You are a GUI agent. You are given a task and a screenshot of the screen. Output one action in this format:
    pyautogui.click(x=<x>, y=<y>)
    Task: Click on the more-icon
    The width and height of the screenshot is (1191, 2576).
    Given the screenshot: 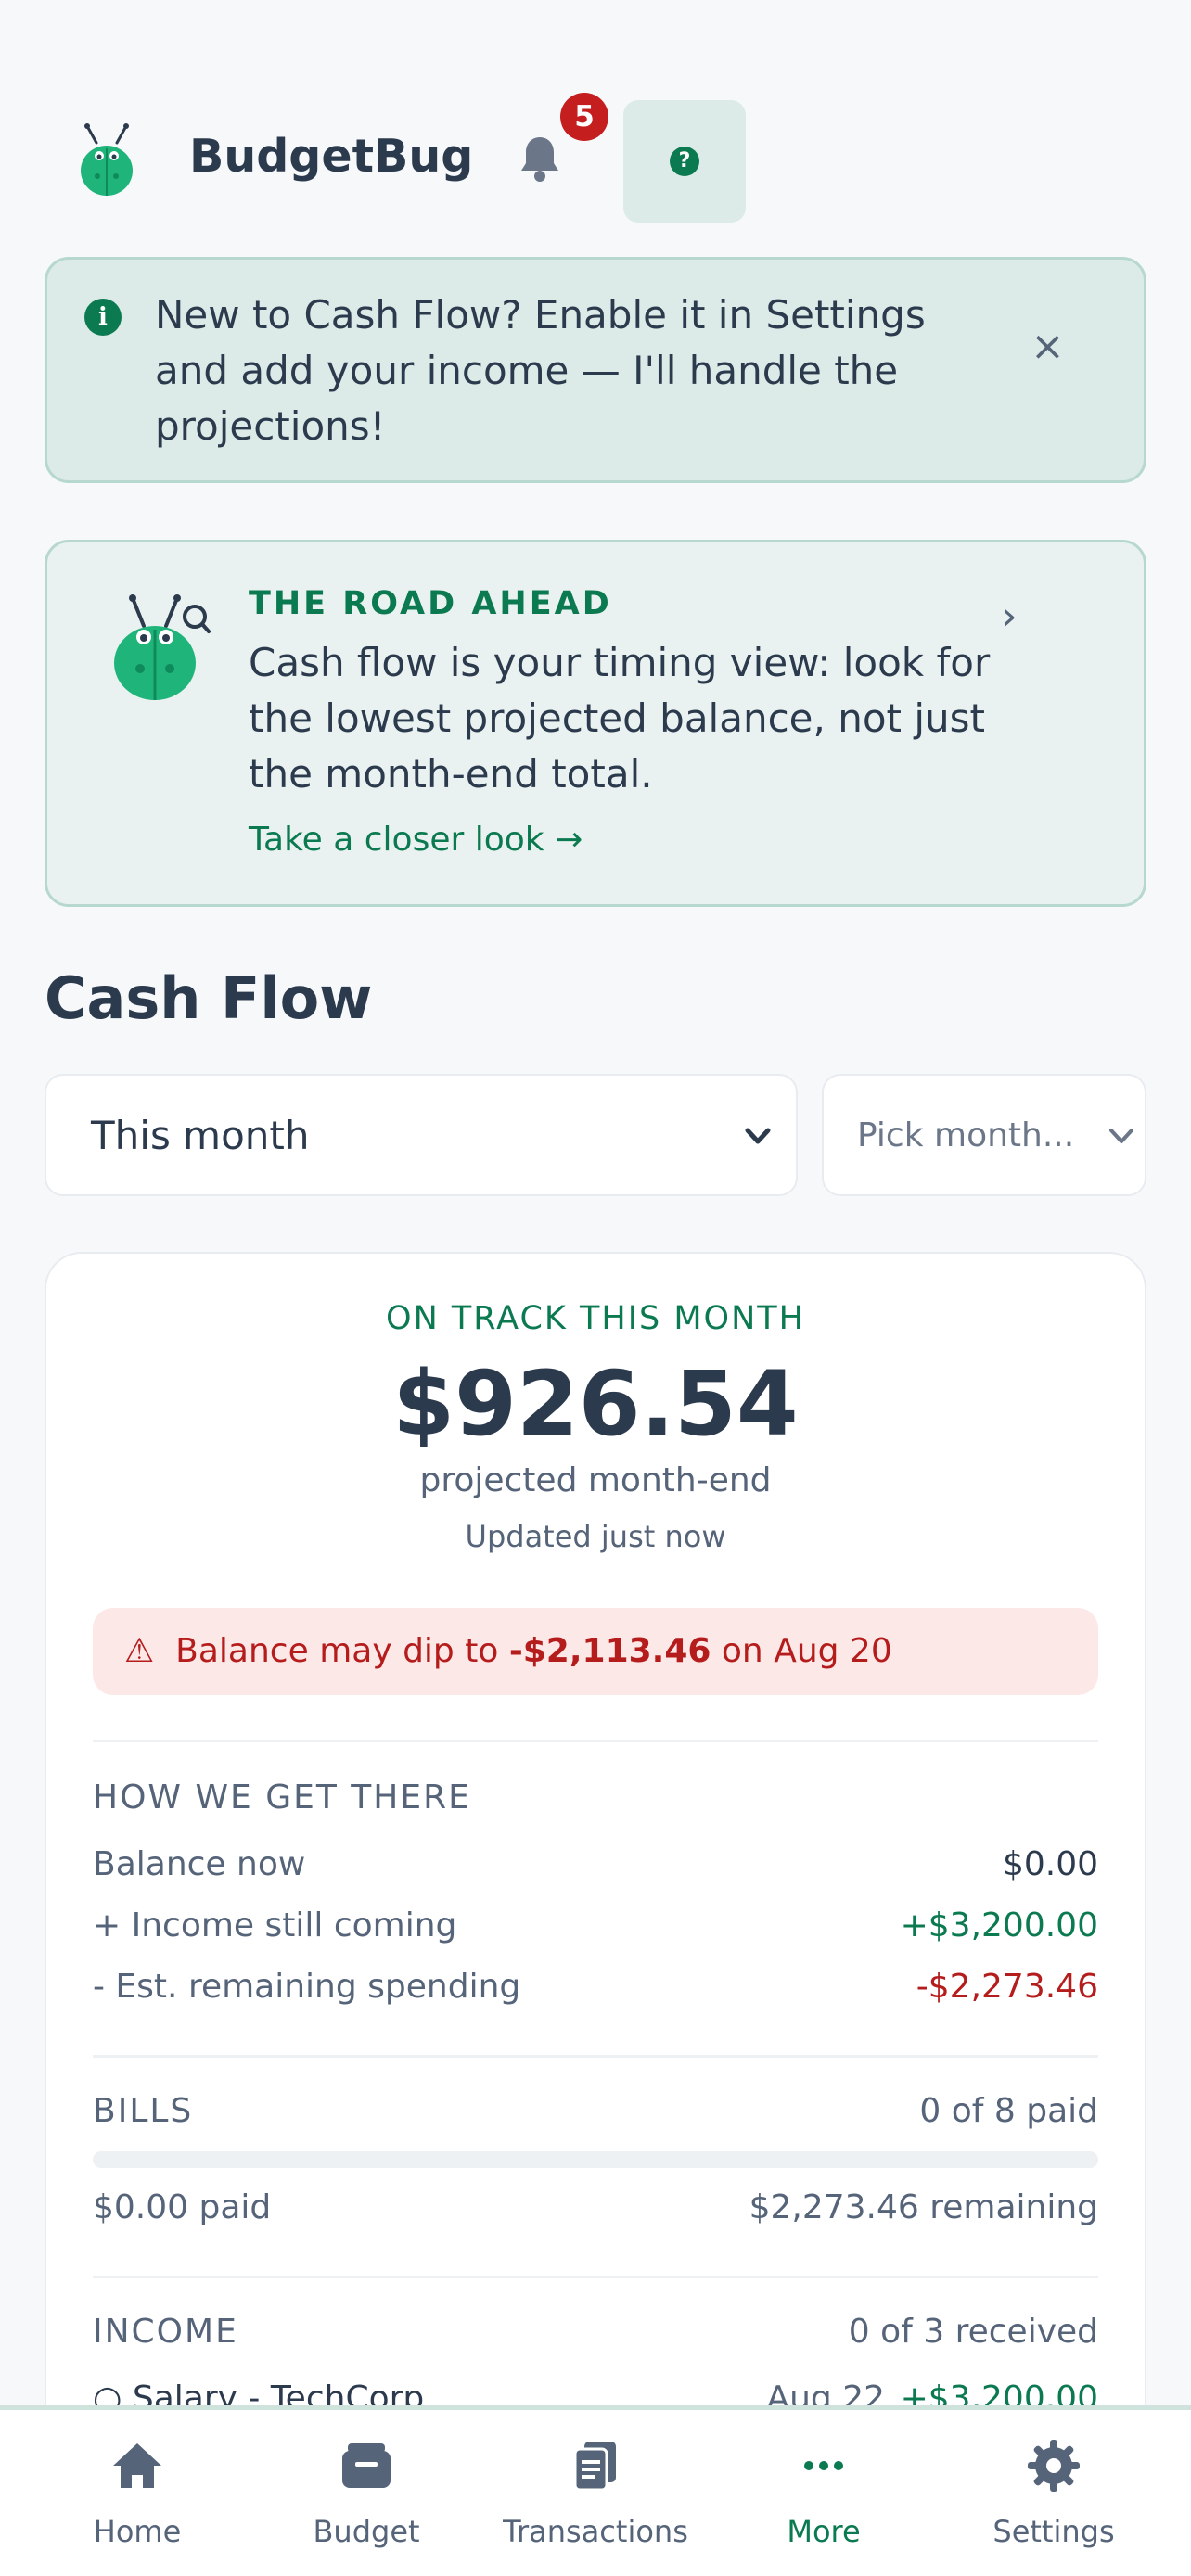 What is the action you would take?
    pyautogui.click(x=823, y=2465)
    